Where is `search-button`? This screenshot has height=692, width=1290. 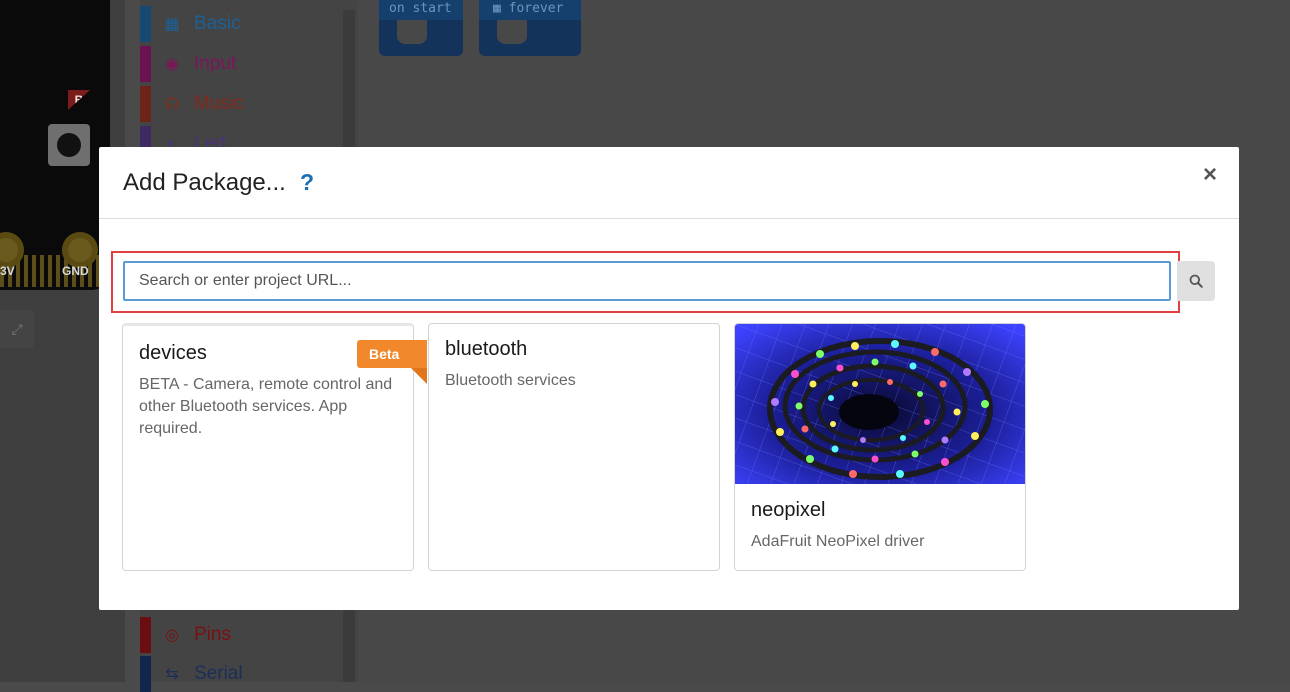 search-button is located at coordinates (1196, 281).